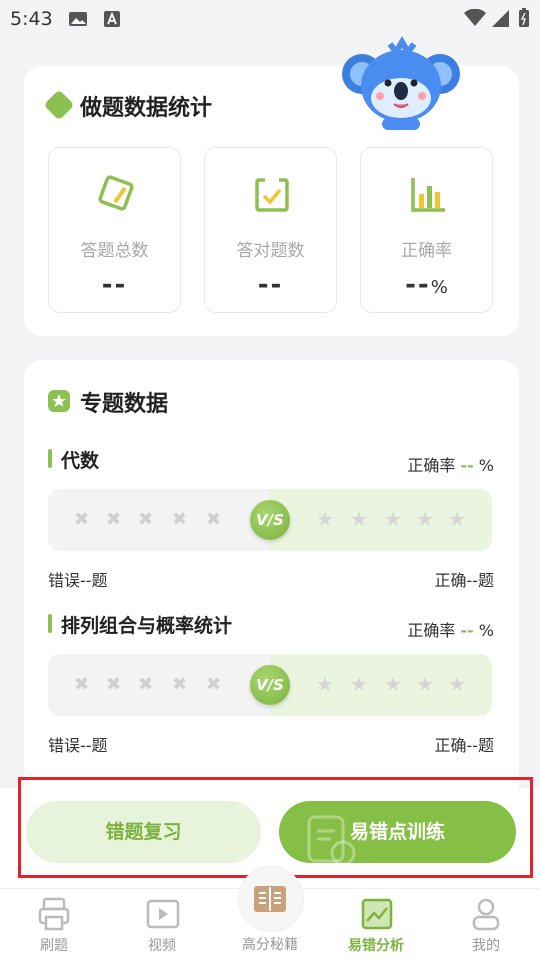 Image resolution: width=540 pixels, height=961 pixels. What do you see at coordinates (114, 251) in the screenshot?
I see `stat-label: 答题总数` at bounding box center [114, 251].